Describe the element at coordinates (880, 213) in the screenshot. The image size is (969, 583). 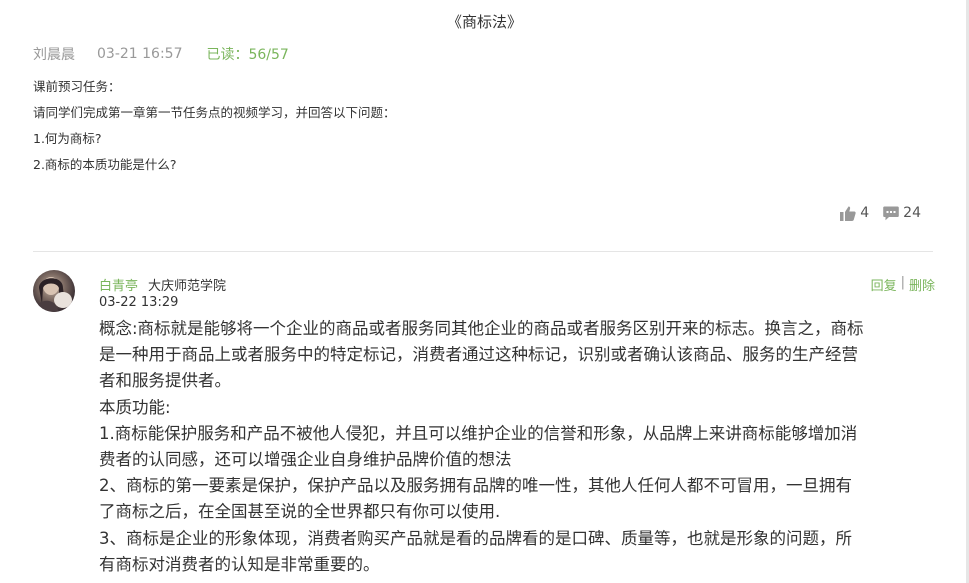
I see `post-stats: 4 24` at that location.